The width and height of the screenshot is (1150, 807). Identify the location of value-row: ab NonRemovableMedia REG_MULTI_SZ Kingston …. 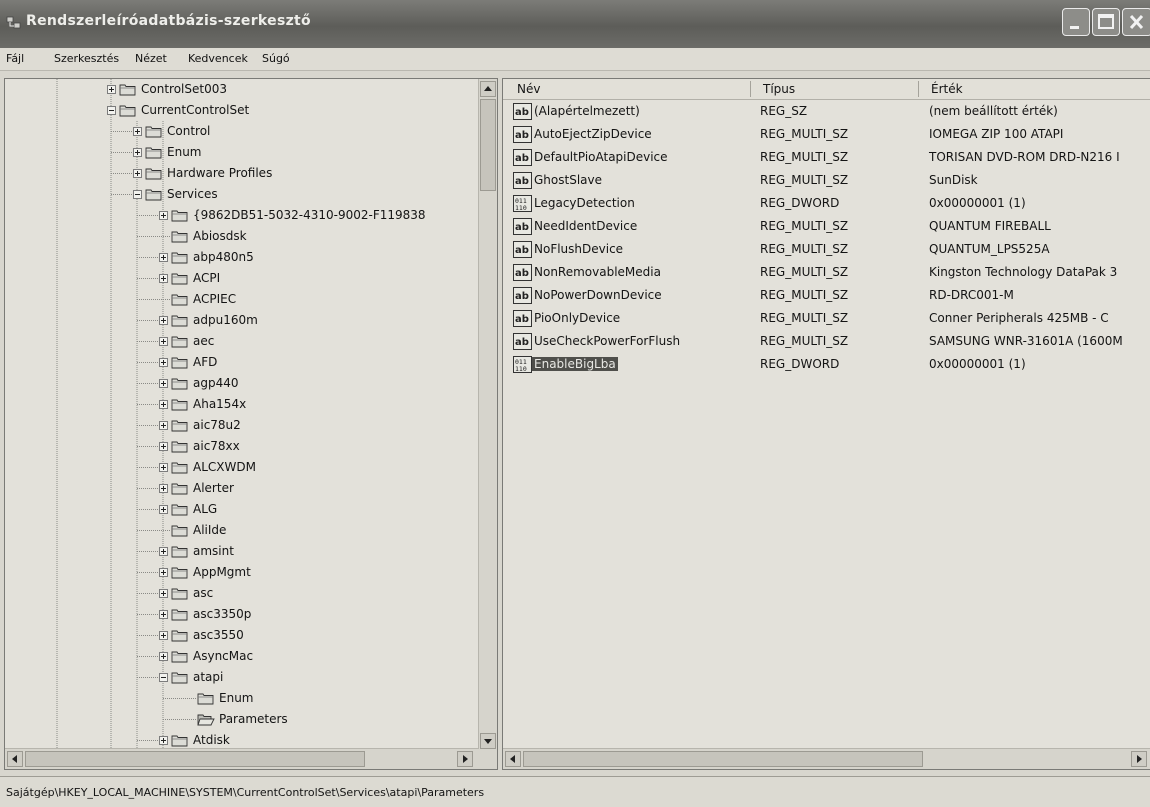
(826, 273).